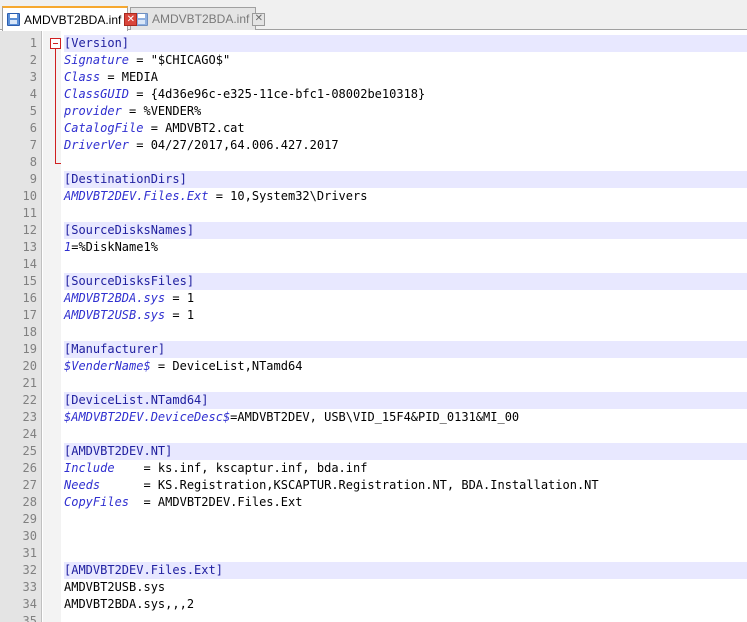  I want to click on line-text: Include = ks.inf, kscaptur.inf, bda.inf, so click(405, 468).